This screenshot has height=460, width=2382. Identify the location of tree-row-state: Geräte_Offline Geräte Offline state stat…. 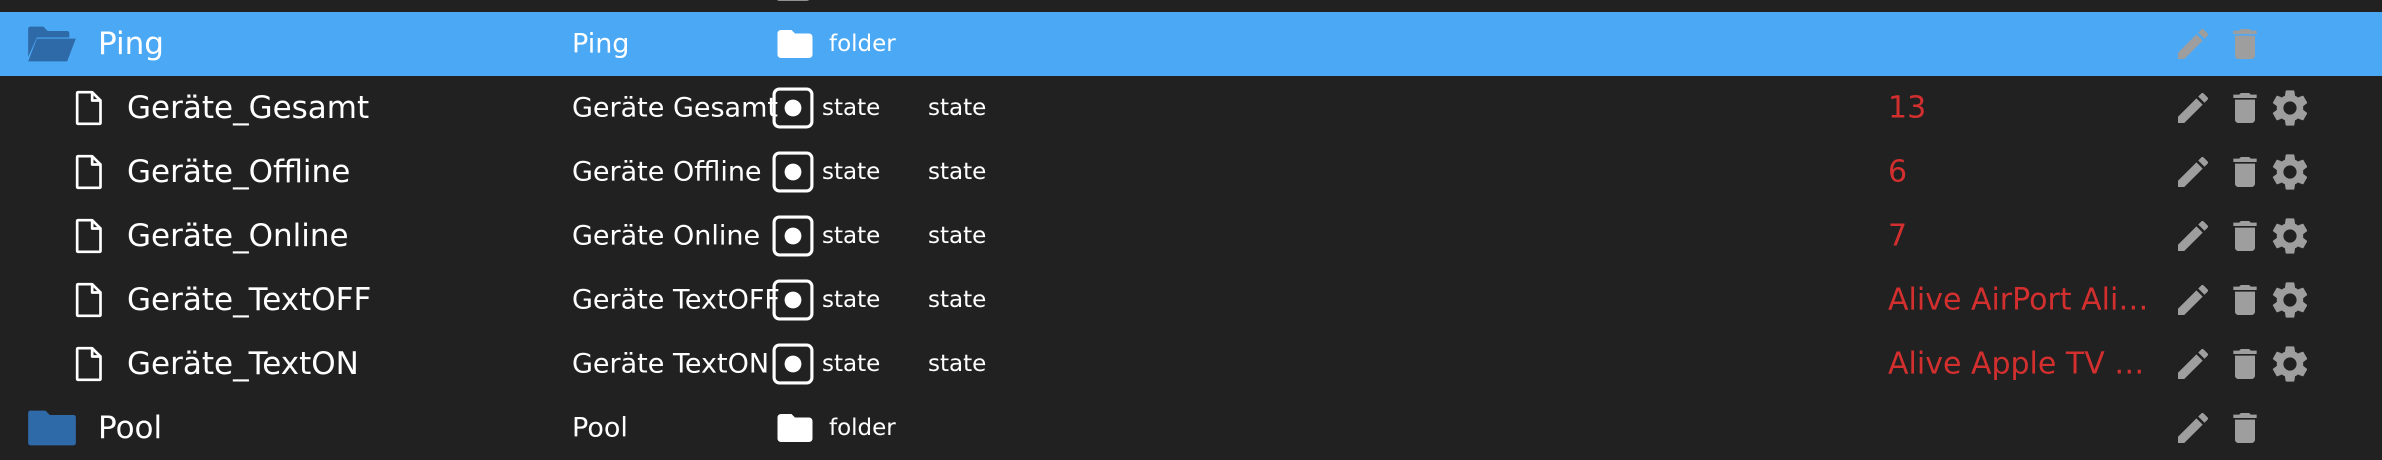
(1191, 172).